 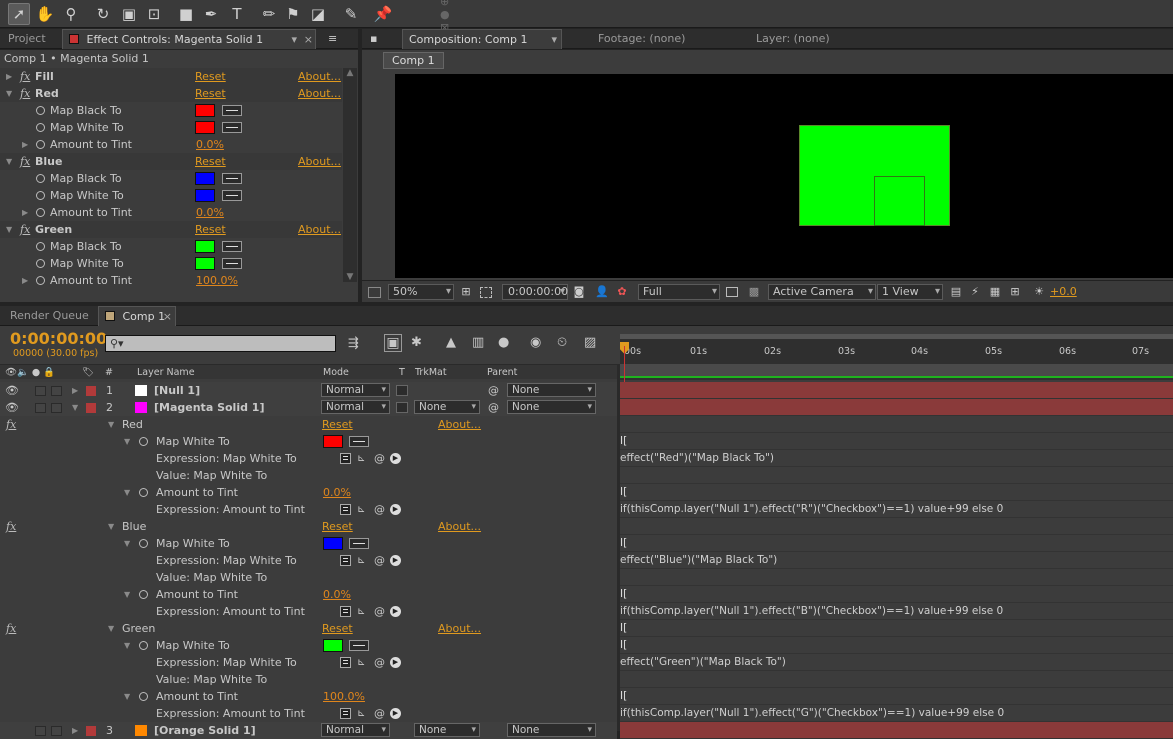 I want to click on brainstorm-icon: ●, so click(x=503, y=342).